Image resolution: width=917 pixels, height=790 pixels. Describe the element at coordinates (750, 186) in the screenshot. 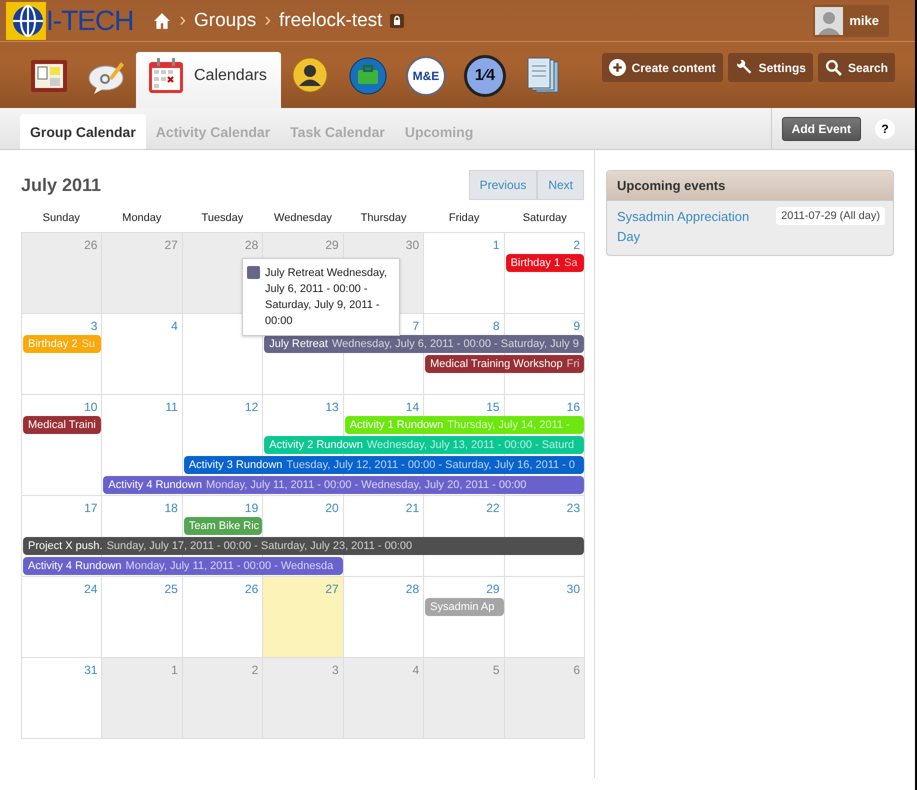

I see `panel-title: Upcoming events` at that location.